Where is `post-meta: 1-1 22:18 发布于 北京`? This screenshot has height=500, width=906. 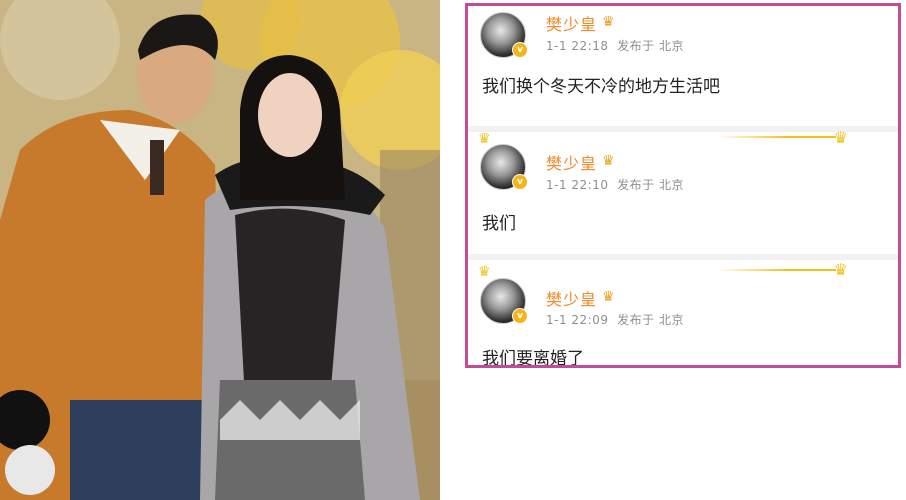
post-meta: 1-1 22:18 发布于 北京 is located at coordinates (615, 45).